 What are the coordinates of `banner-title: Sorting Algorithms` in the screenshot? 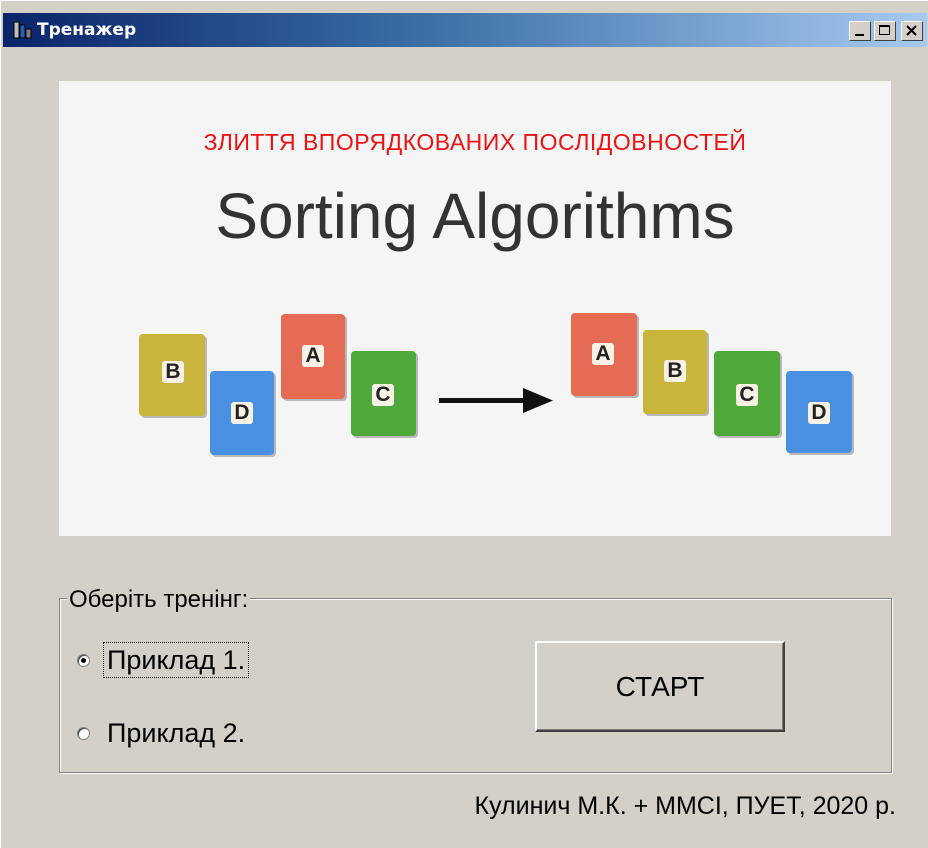 It's located at (475, 216).